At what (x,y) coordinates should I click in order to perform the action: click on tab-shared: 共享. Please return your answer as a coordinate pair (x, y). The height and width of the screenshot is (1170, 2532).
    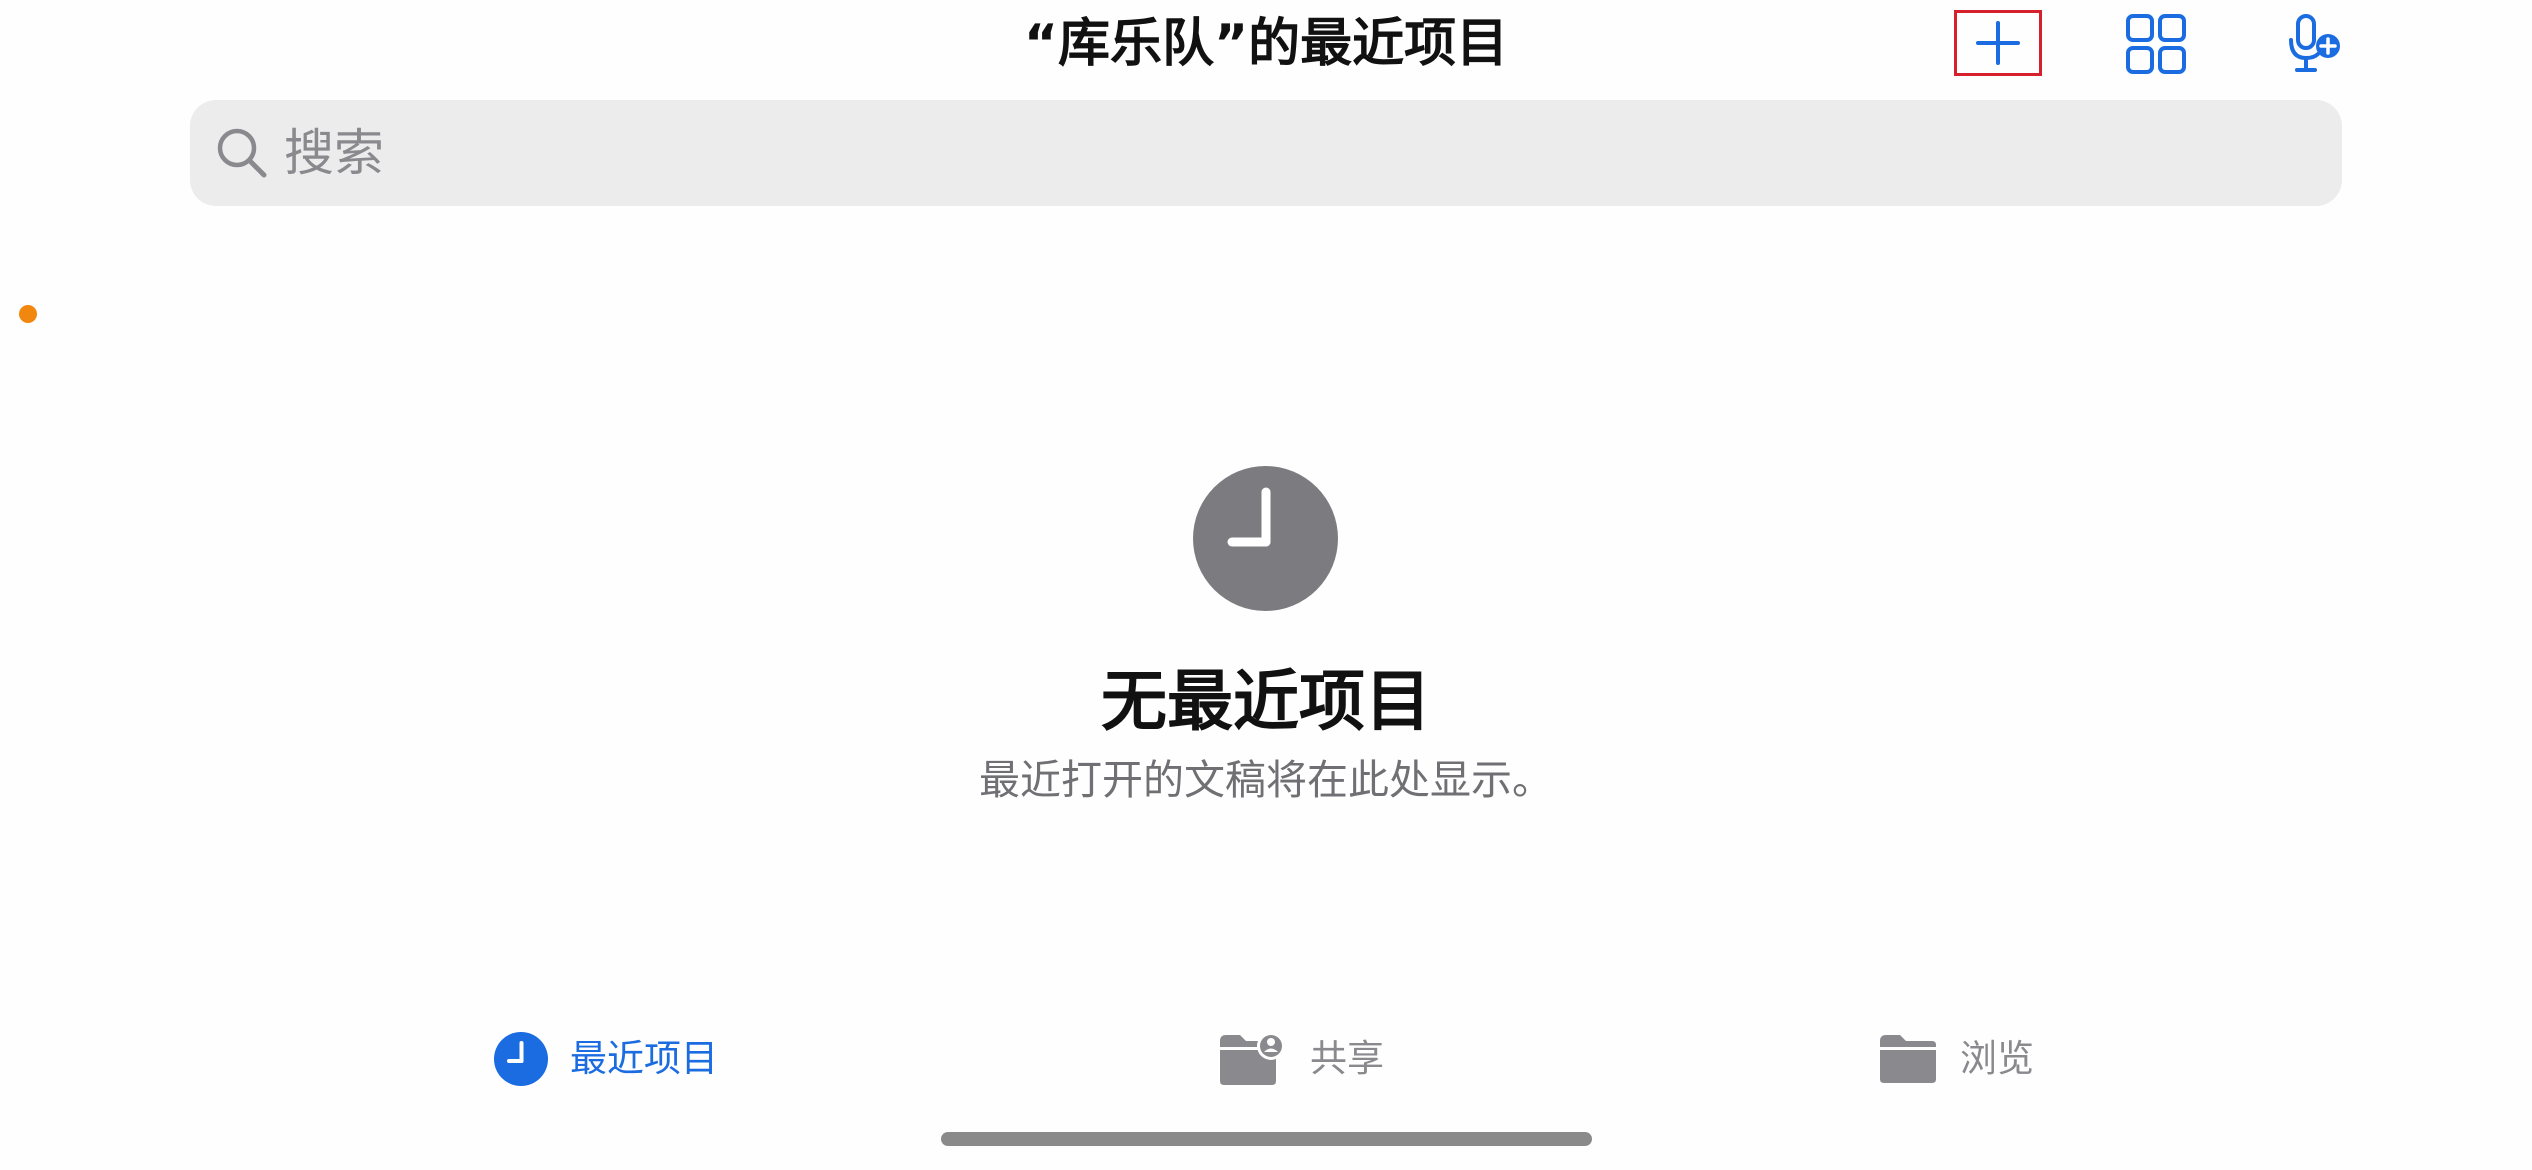
    Looking at the image, I should click on (1300, 1059).